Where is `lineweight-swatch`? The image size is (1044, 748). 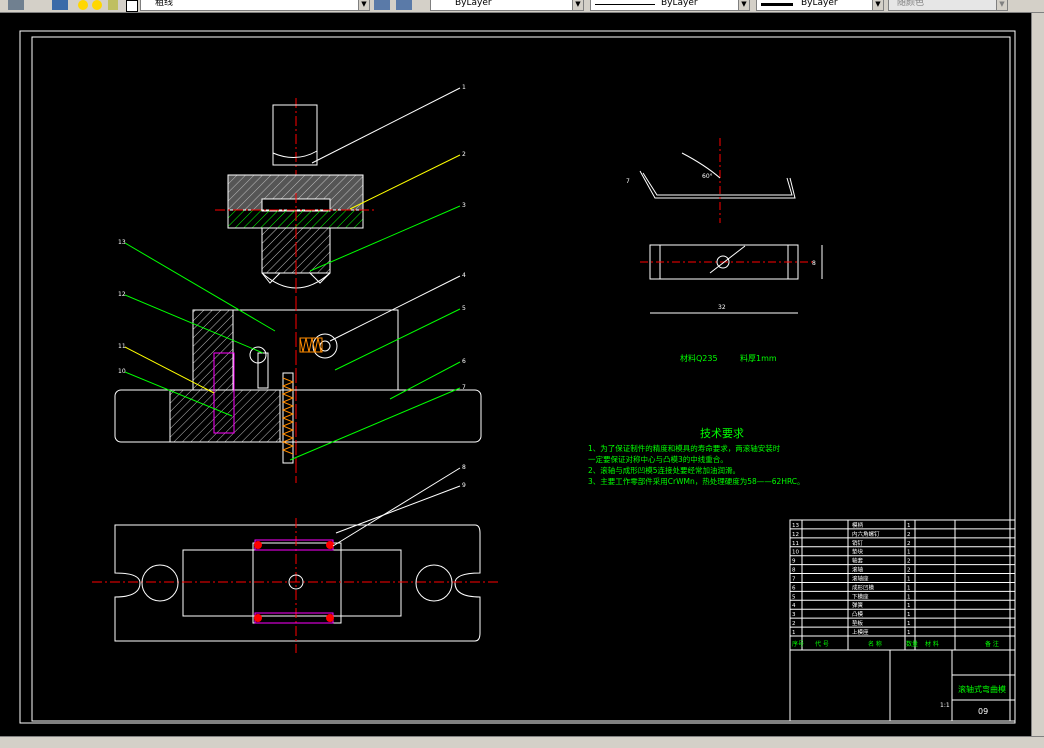
lineweight-swatch is located at coordinates (777, 4).